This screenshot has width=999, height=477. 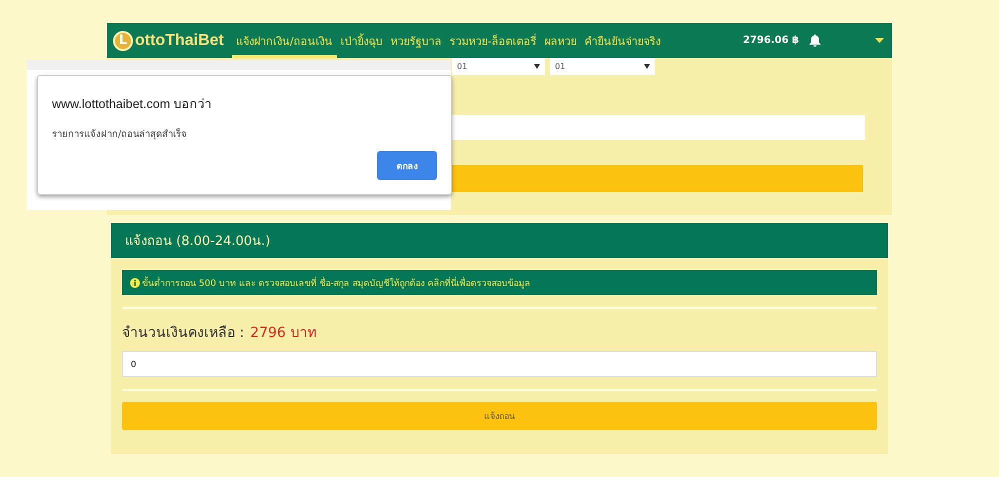 I want to click on dialog-message: รายการแจ้งฝาก/ถอนล่าสุดสำเร็จ, so click(x=120, y=134).